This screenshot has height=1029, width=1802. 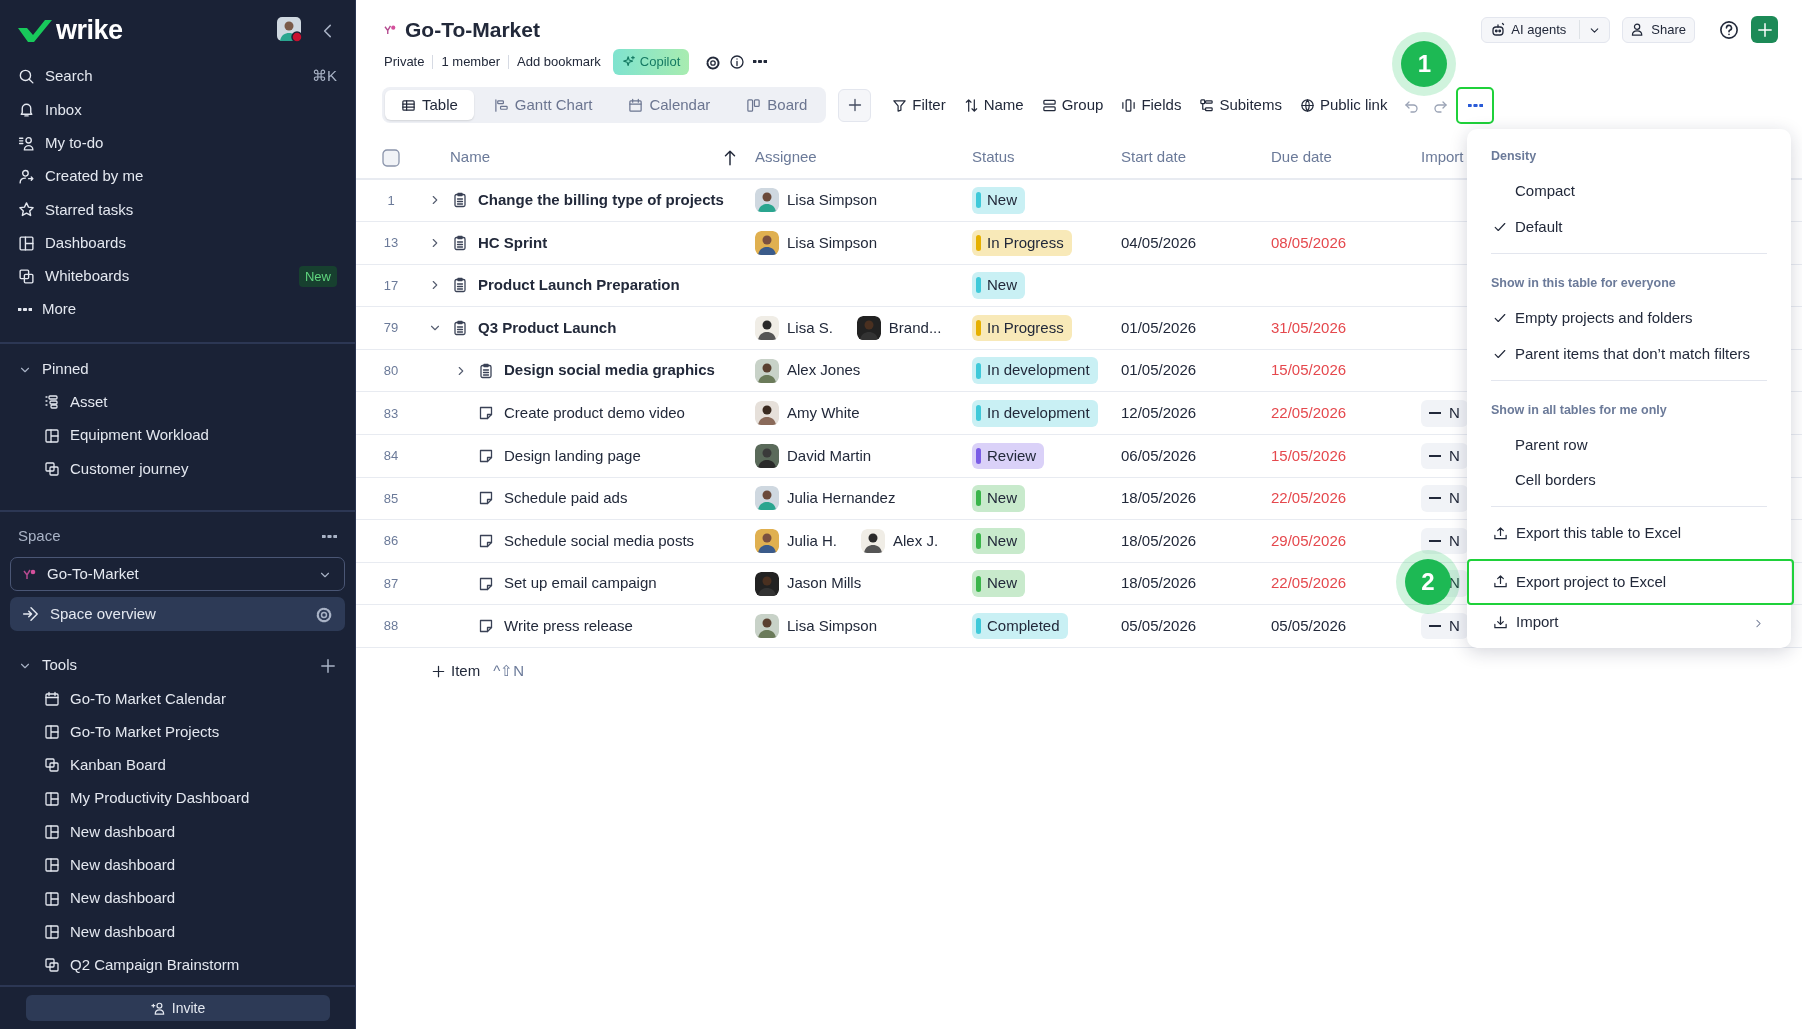 What do you see at coordinates (1309, 583) in the screenshot?
I see `due-date: 22/05/2026` at bounding box center [1309, 583].